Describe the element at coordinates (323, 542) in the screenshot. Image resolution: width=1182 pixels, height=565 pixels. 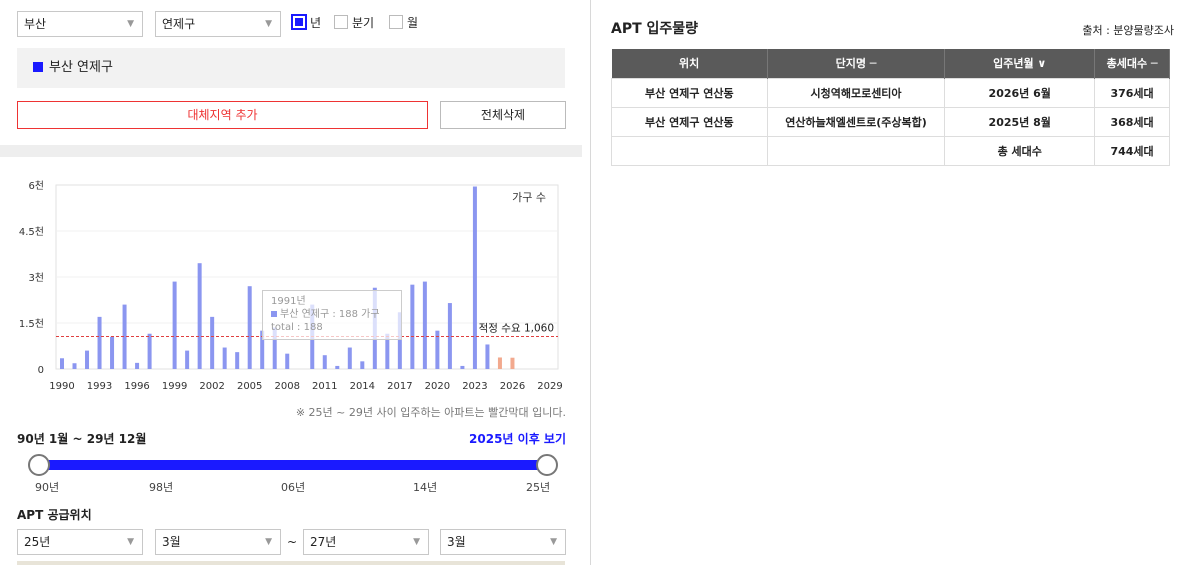
I see `to-year-value: 27년` at that location.